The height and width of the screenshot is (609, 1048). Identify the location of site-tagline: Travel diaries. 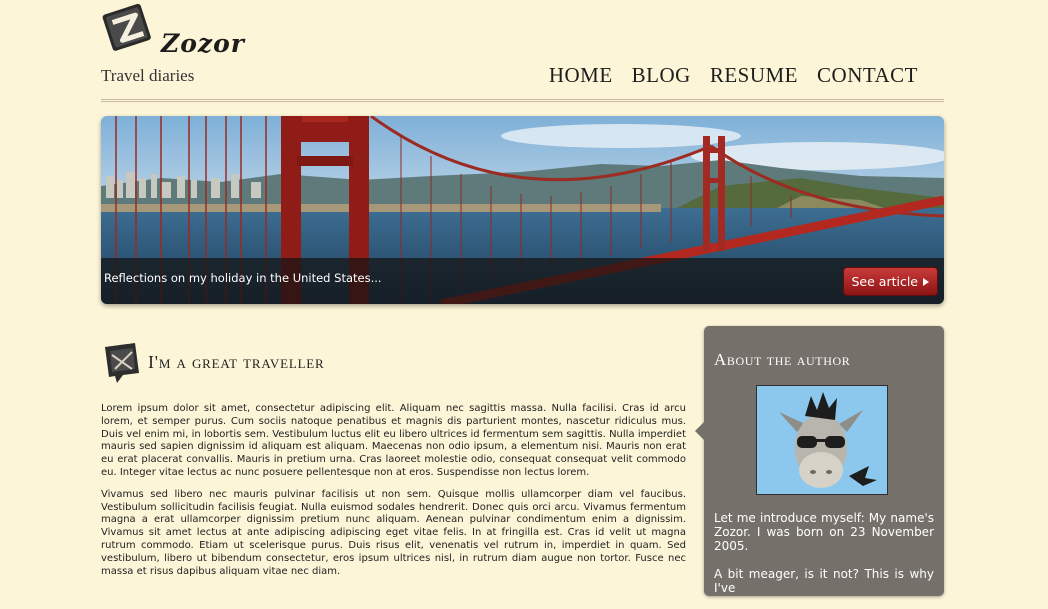
(148, 75).